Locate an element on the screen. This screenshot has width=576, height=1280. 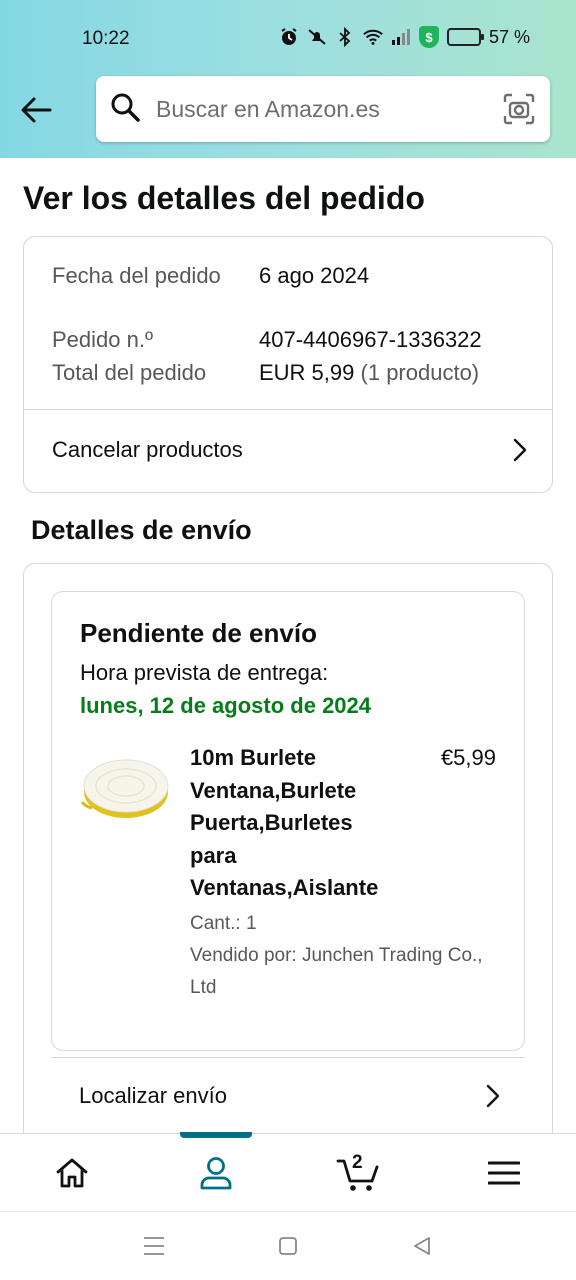
track-shipment-button: Localizar envío is located at coordinates (288, 1096).